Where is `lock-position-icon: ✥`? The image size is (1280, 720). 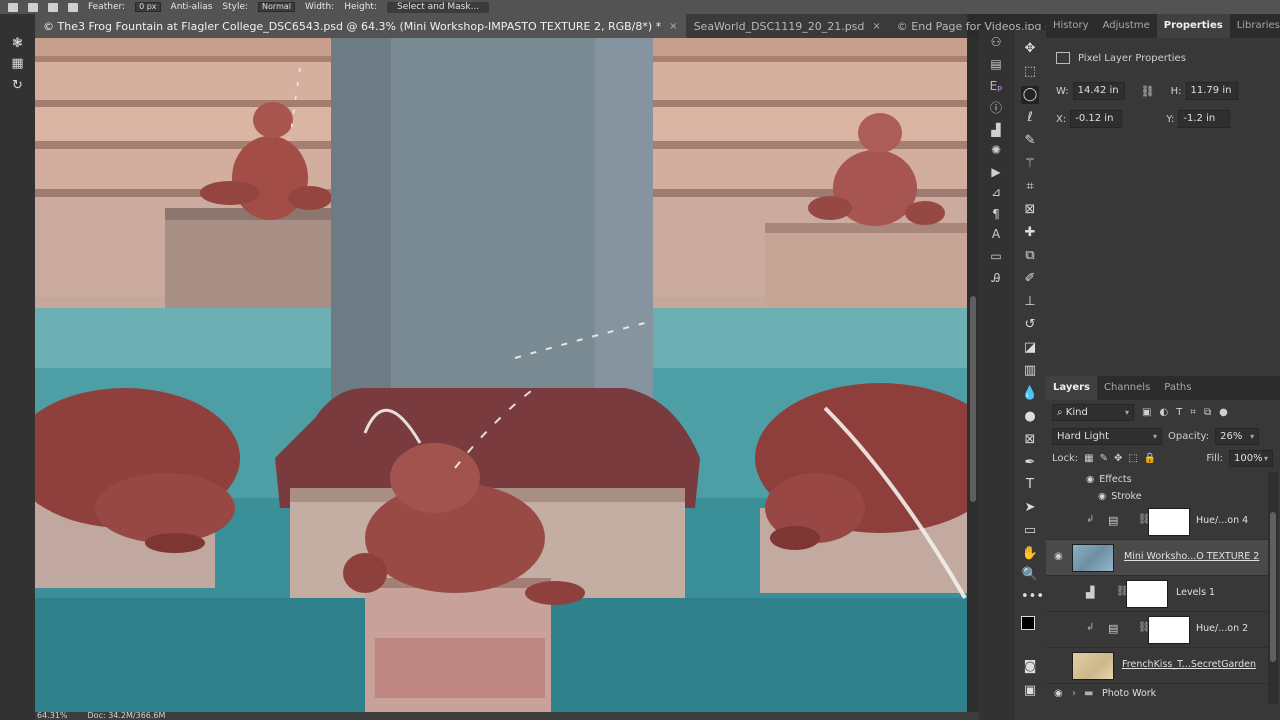
lock-position-icon: ✥ is located at coordinates (1118, 458).